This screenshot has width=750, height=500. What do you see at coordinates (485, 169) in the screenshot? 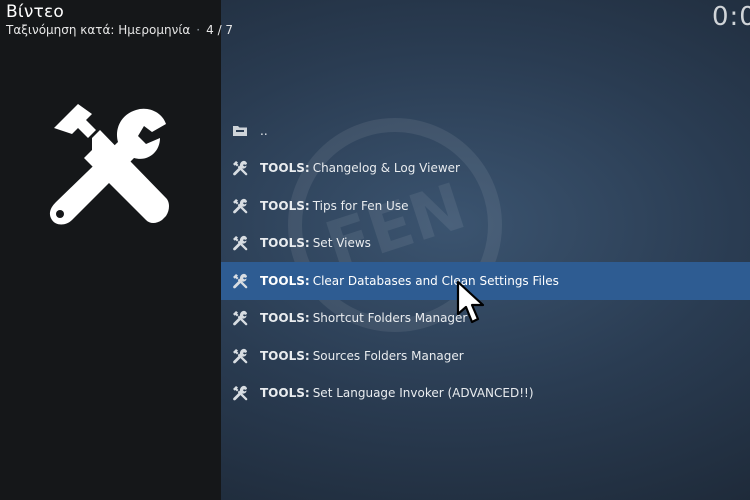
I see `list-item: TOOLS: Changelog & Log Viewer` at bounding box center [485, 169].